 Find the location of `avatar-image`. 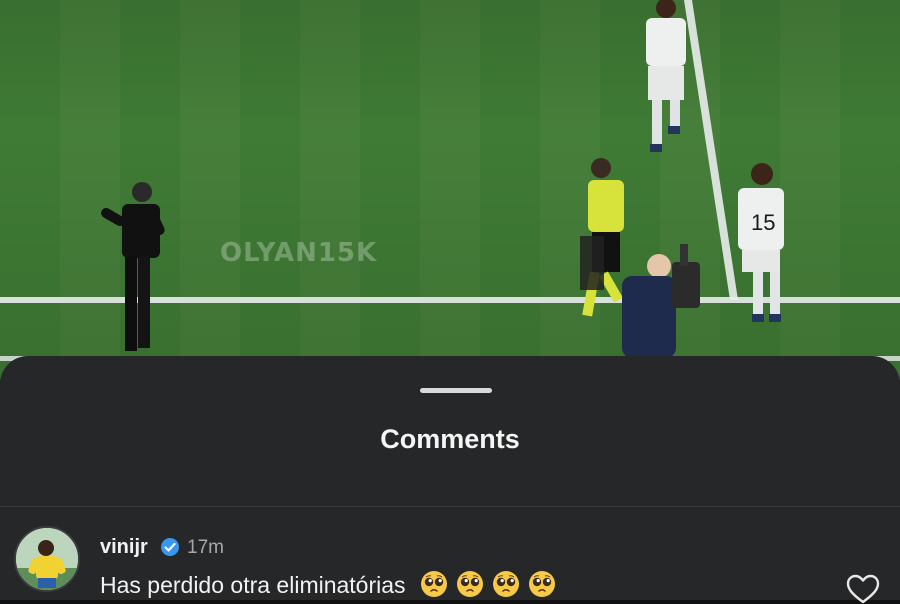

avatar-image is located at coordinates (47, 559).